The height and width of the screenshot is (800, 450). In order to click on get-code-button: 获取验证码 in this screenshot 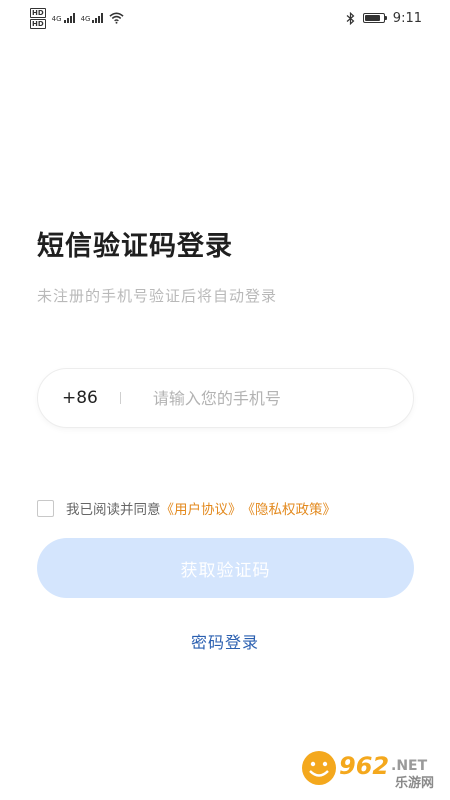, I will do `click(225, 568)`.